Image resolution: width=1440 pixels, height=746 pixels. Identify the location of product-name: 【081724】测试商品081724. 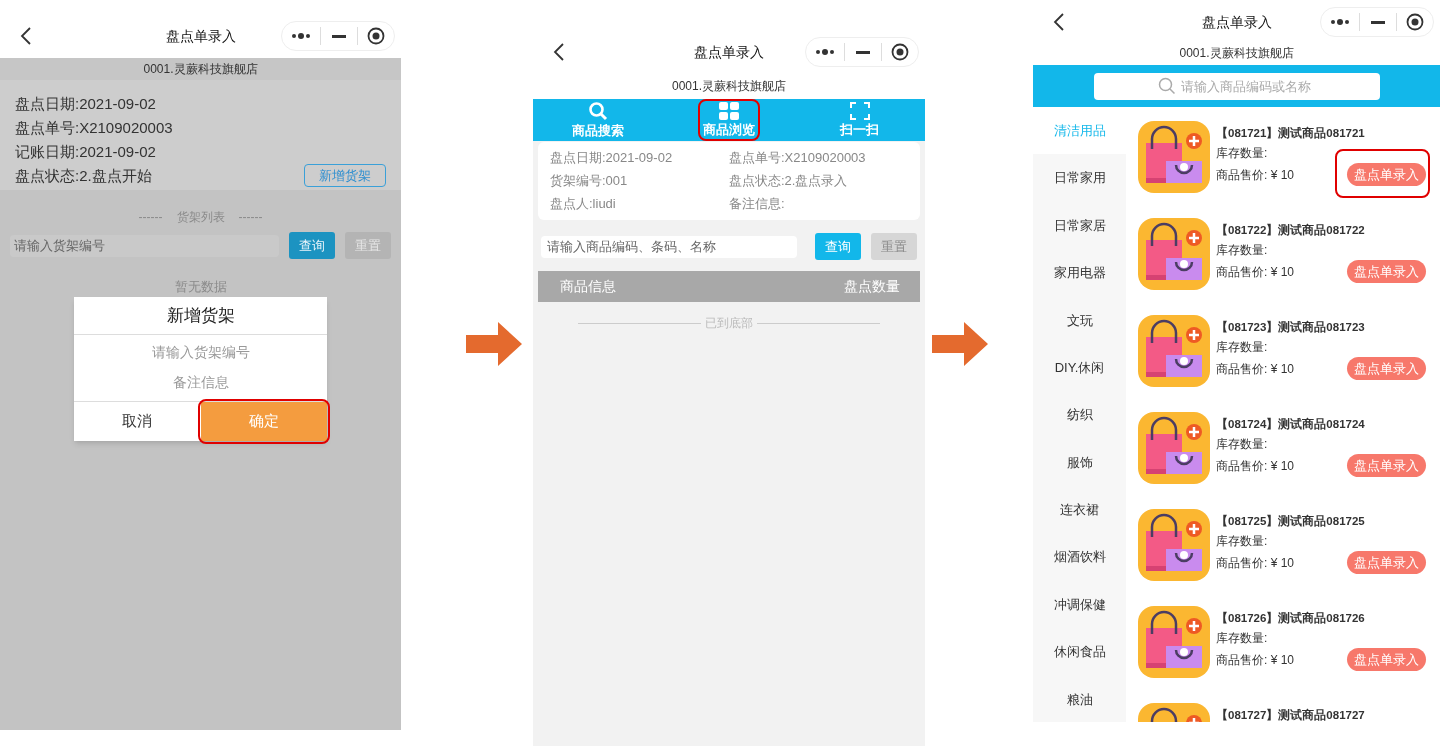
(1291, 424).